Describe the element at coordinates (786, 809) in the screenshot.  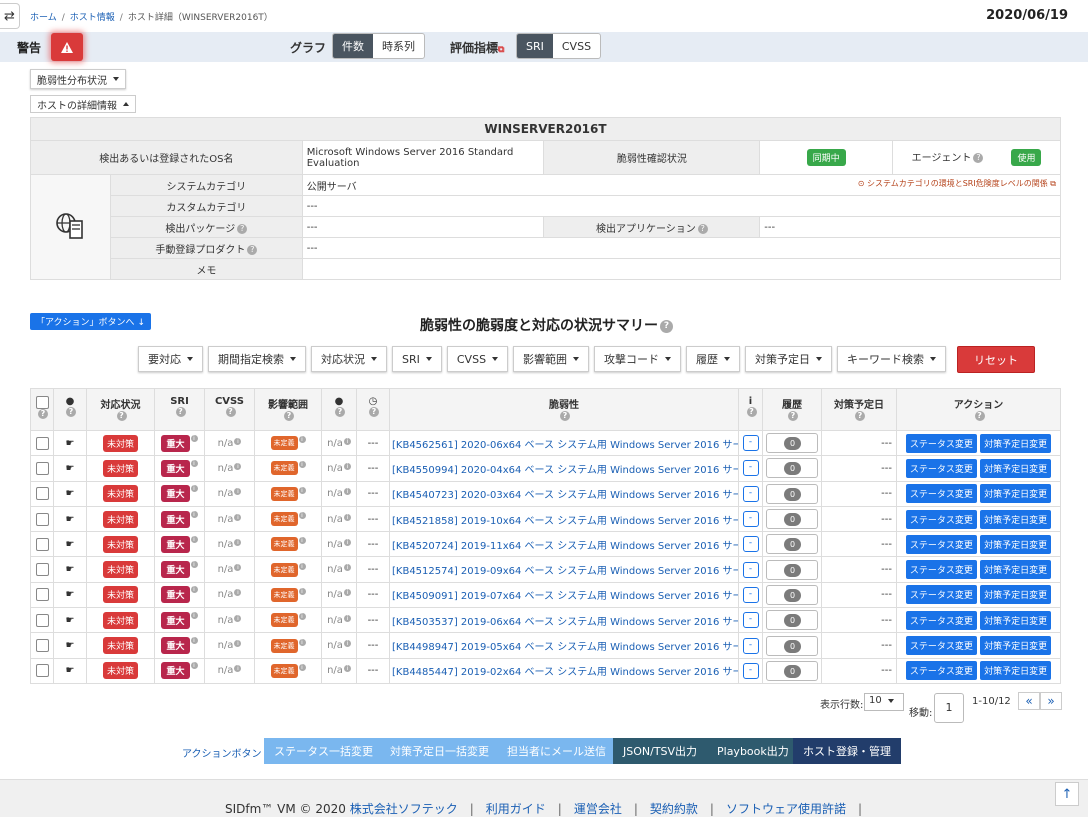
I see `license-link: ソフトウェア使用許諾` at that location.